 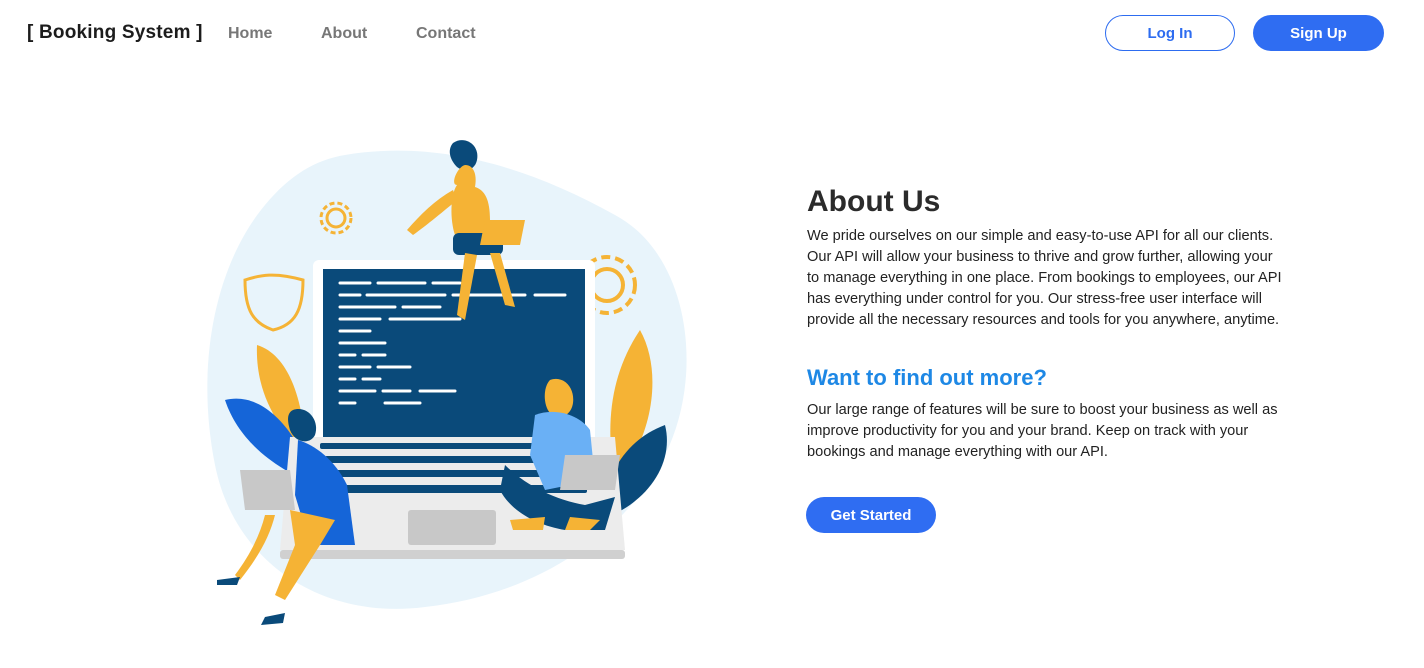 What do you see at coordinates (452, 527) in the screenshot?
I see `laptop-trackpad` at bounding box center [452, 527].